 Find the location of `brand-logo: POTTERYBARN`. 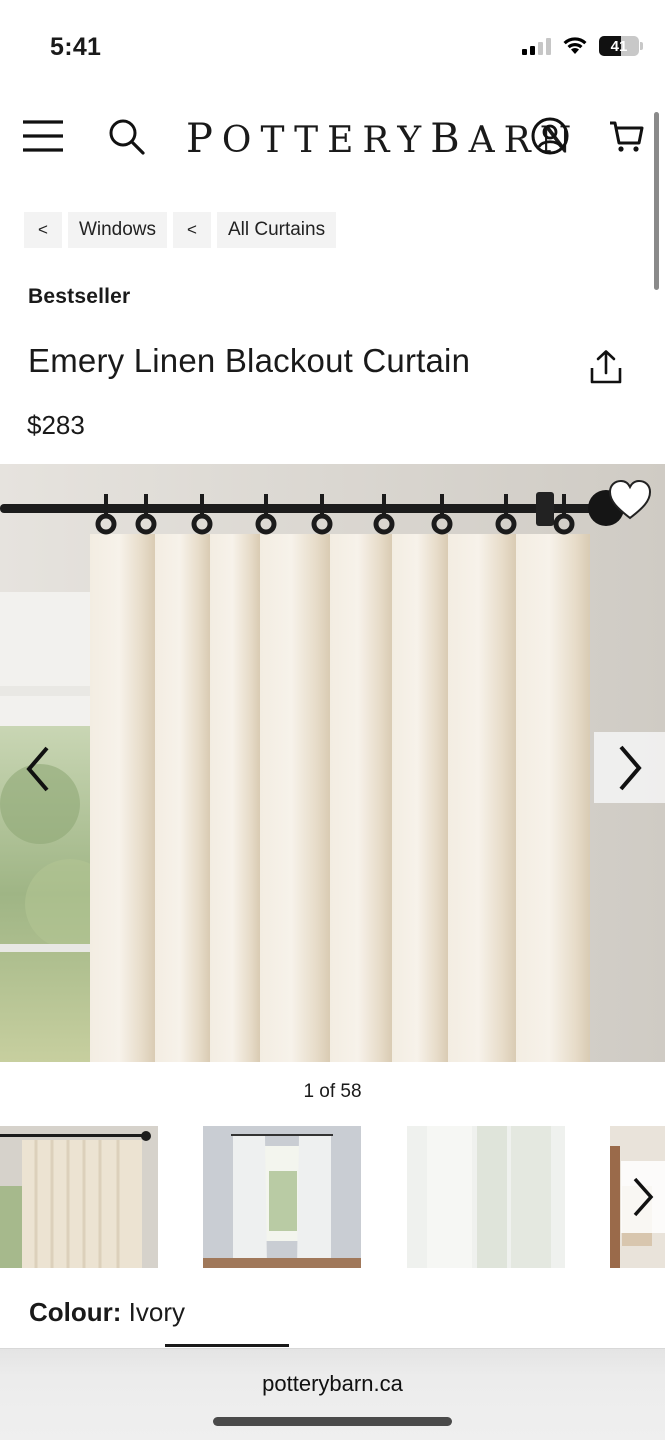

brand-logo: POTTERYBARN is located at coordinates (383, 139).